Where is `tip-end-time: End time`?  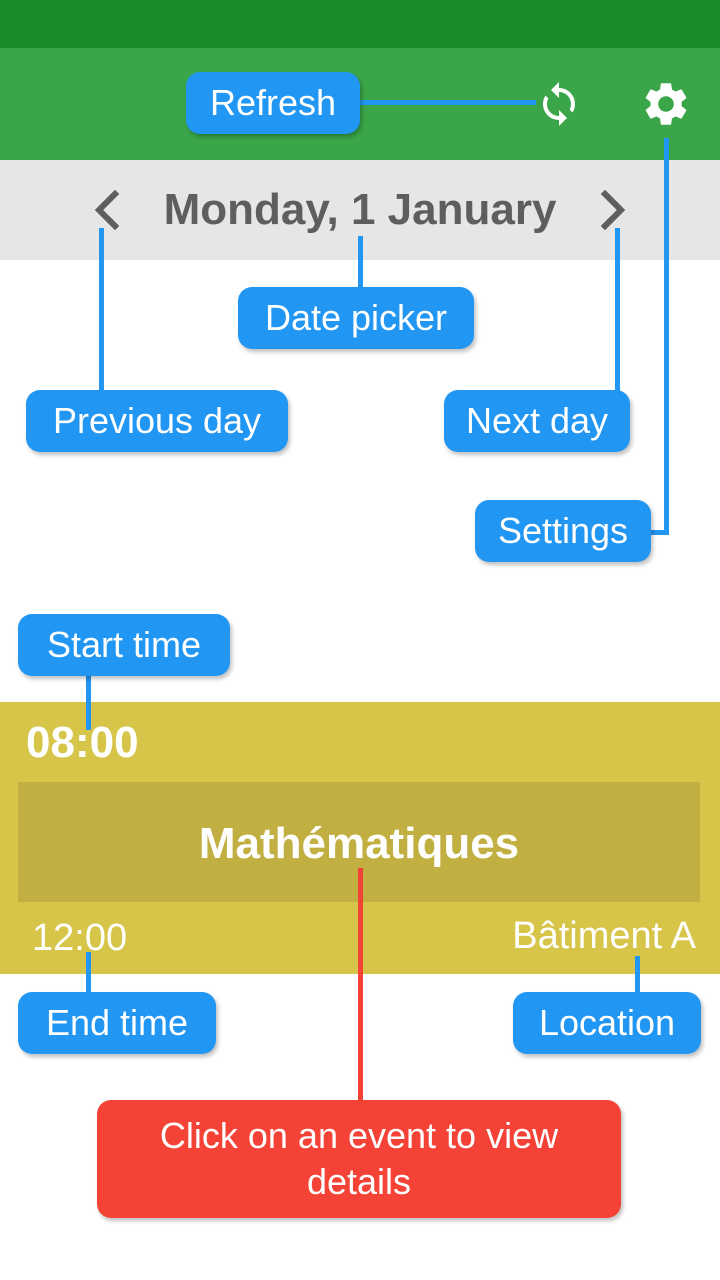 tip-end-time: End time is located at coordinates (117, 1023).